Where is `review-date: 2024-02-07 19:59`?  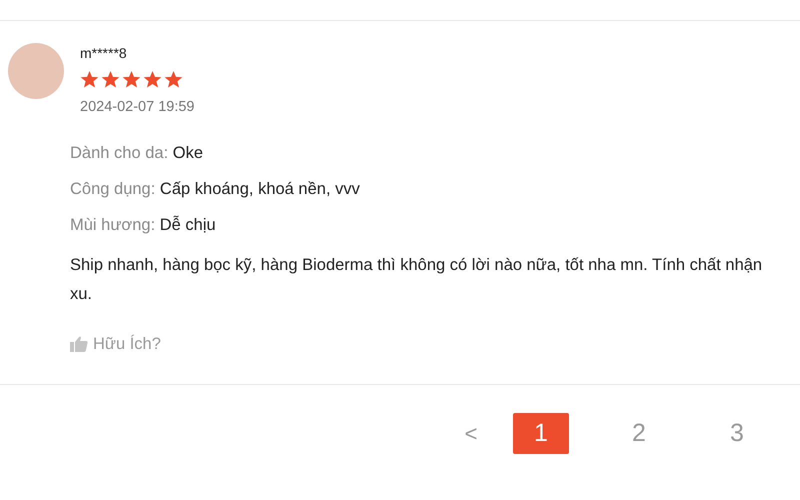 review-date: 2024-02-07 19:59 is located at coordinates (137, 107).